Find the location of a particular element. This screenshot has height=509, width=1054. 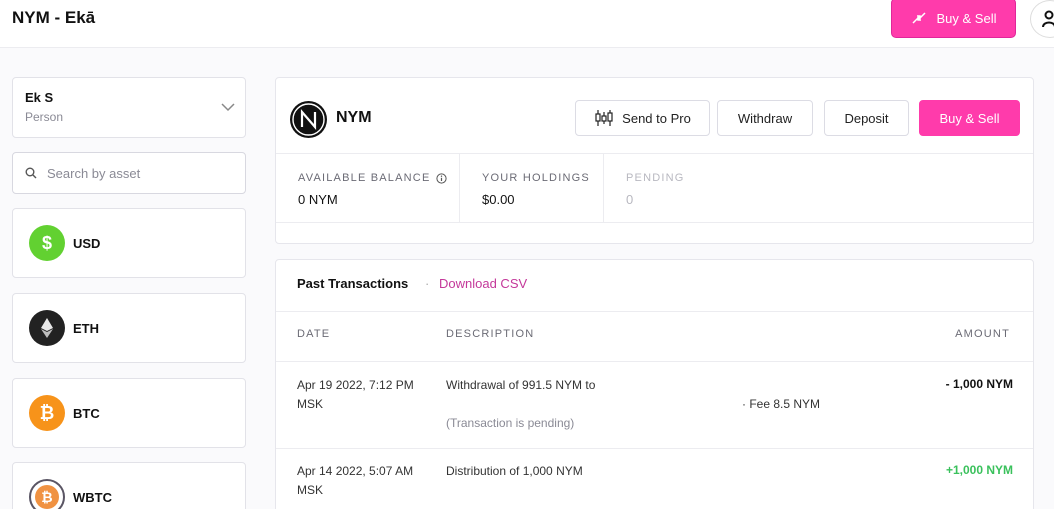

search-icon is located at coordinates (31, 173).